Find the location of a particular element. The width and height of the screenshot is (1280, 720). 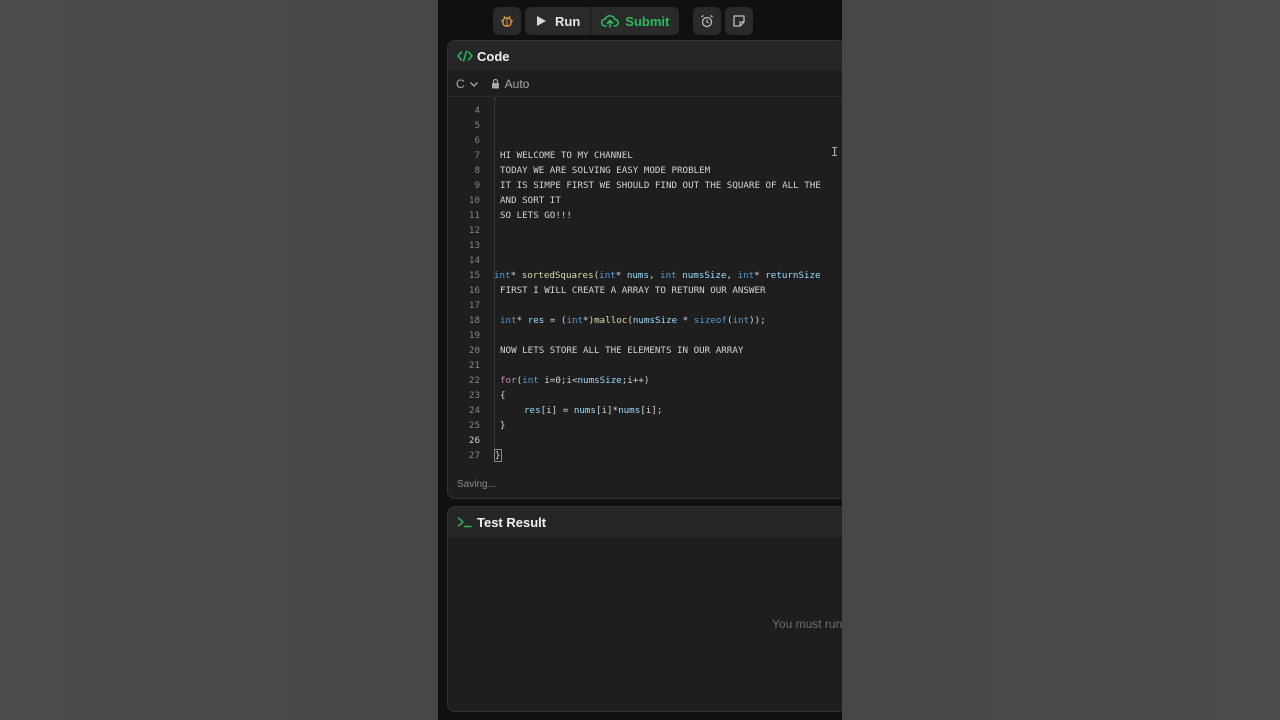

debug-button is located at coordinates (507, 21).